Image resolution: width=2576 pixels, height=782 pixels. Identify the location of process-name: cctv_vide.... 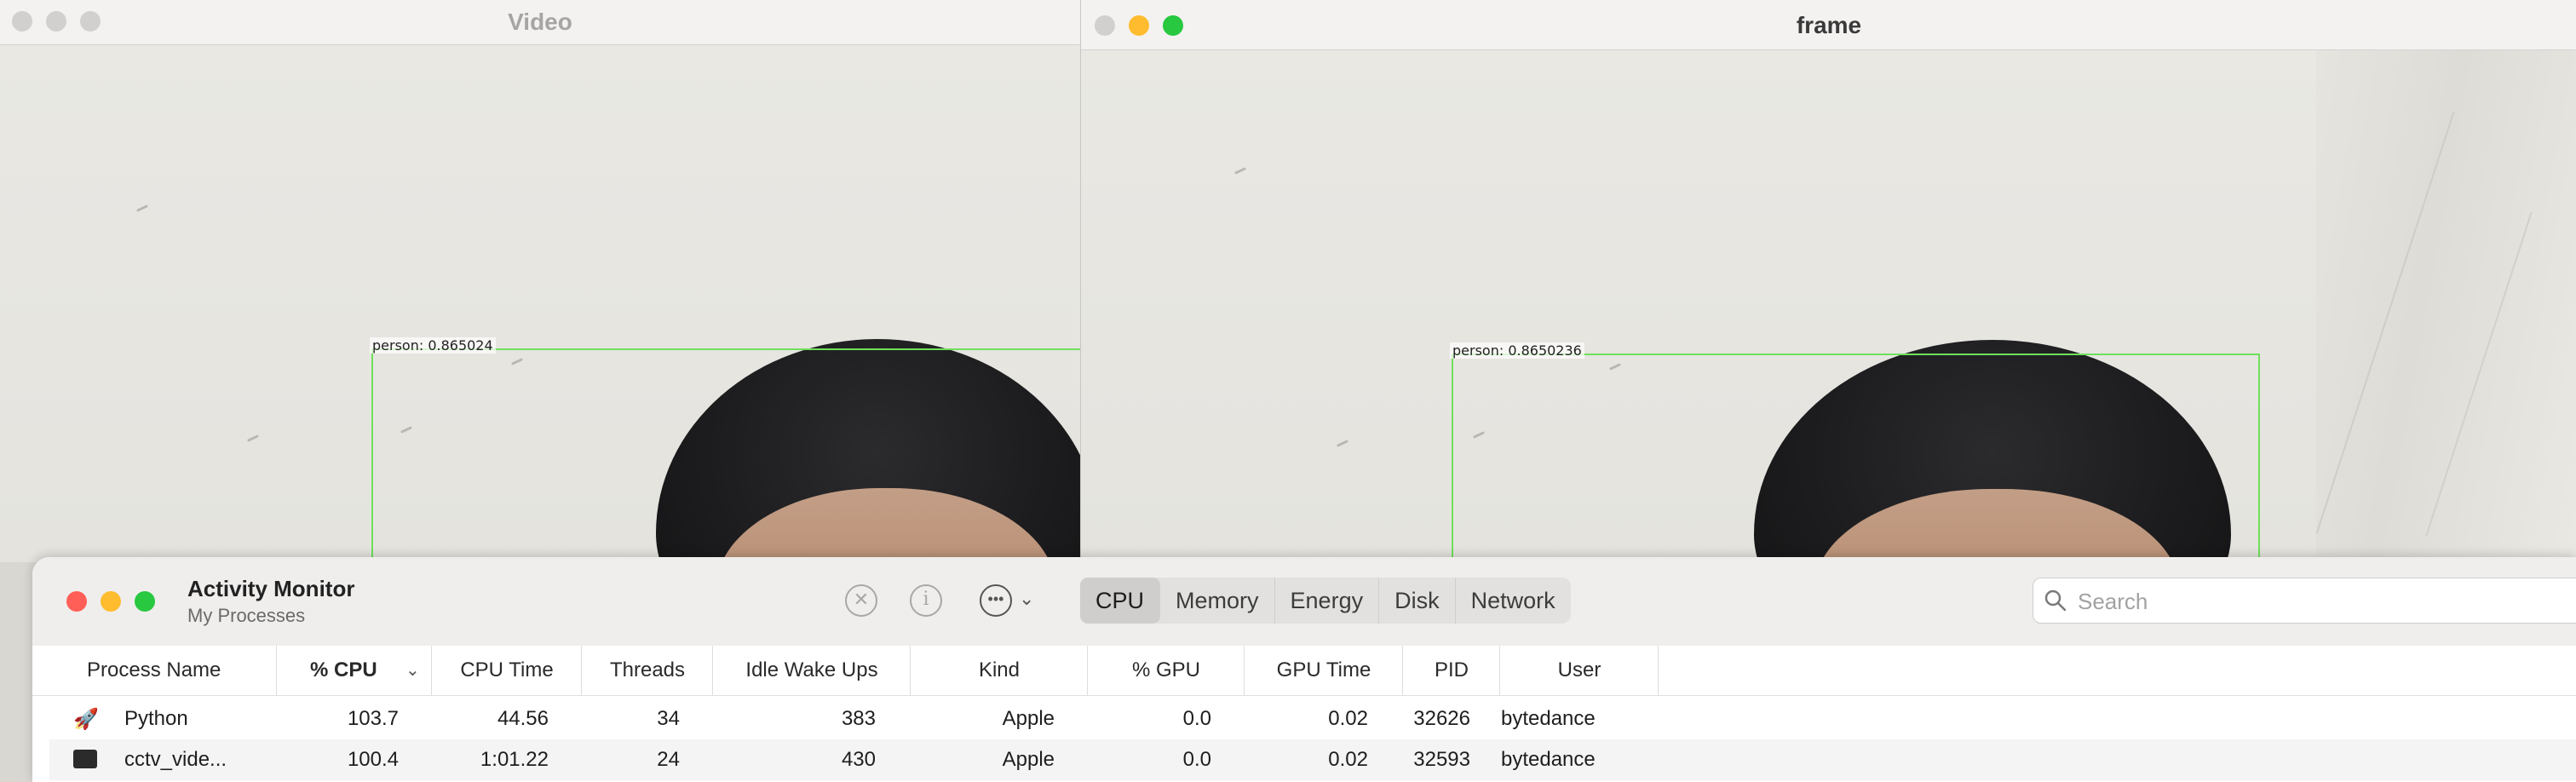
(176, 760).